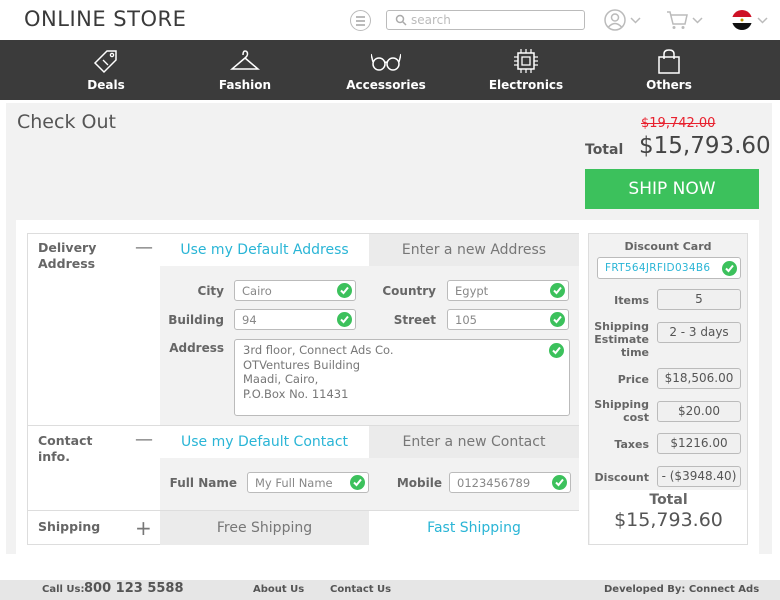  Describe the element at coordinates (494, 483) in the screenshot. I see `mobile-placeholder: 0123456789` at that location.